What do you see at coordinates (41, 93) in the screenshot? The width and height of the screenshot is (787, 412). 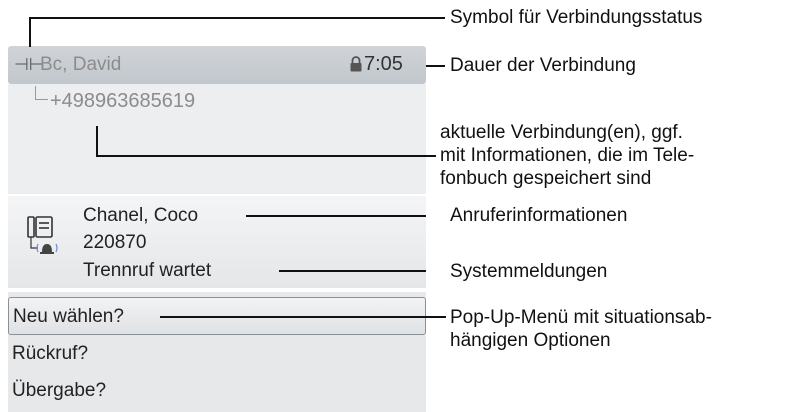 I see `tree-connector` at bounding box center [41, 93].